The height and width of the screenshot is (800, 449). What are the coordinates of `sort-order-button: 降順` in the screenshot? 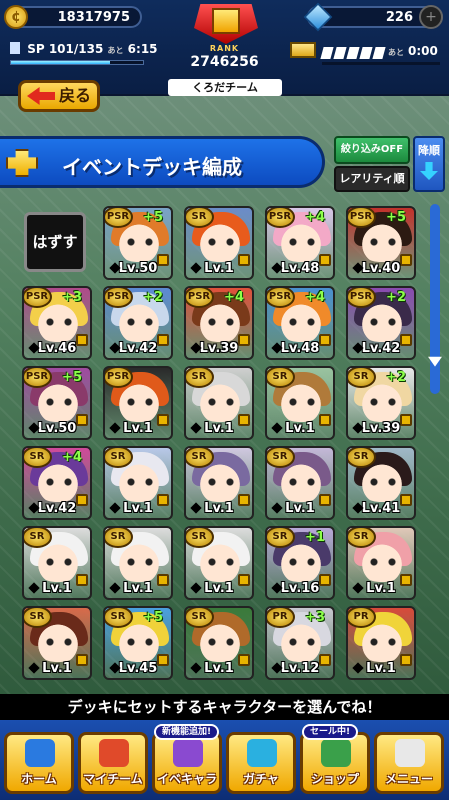 It's located at (429, 164).